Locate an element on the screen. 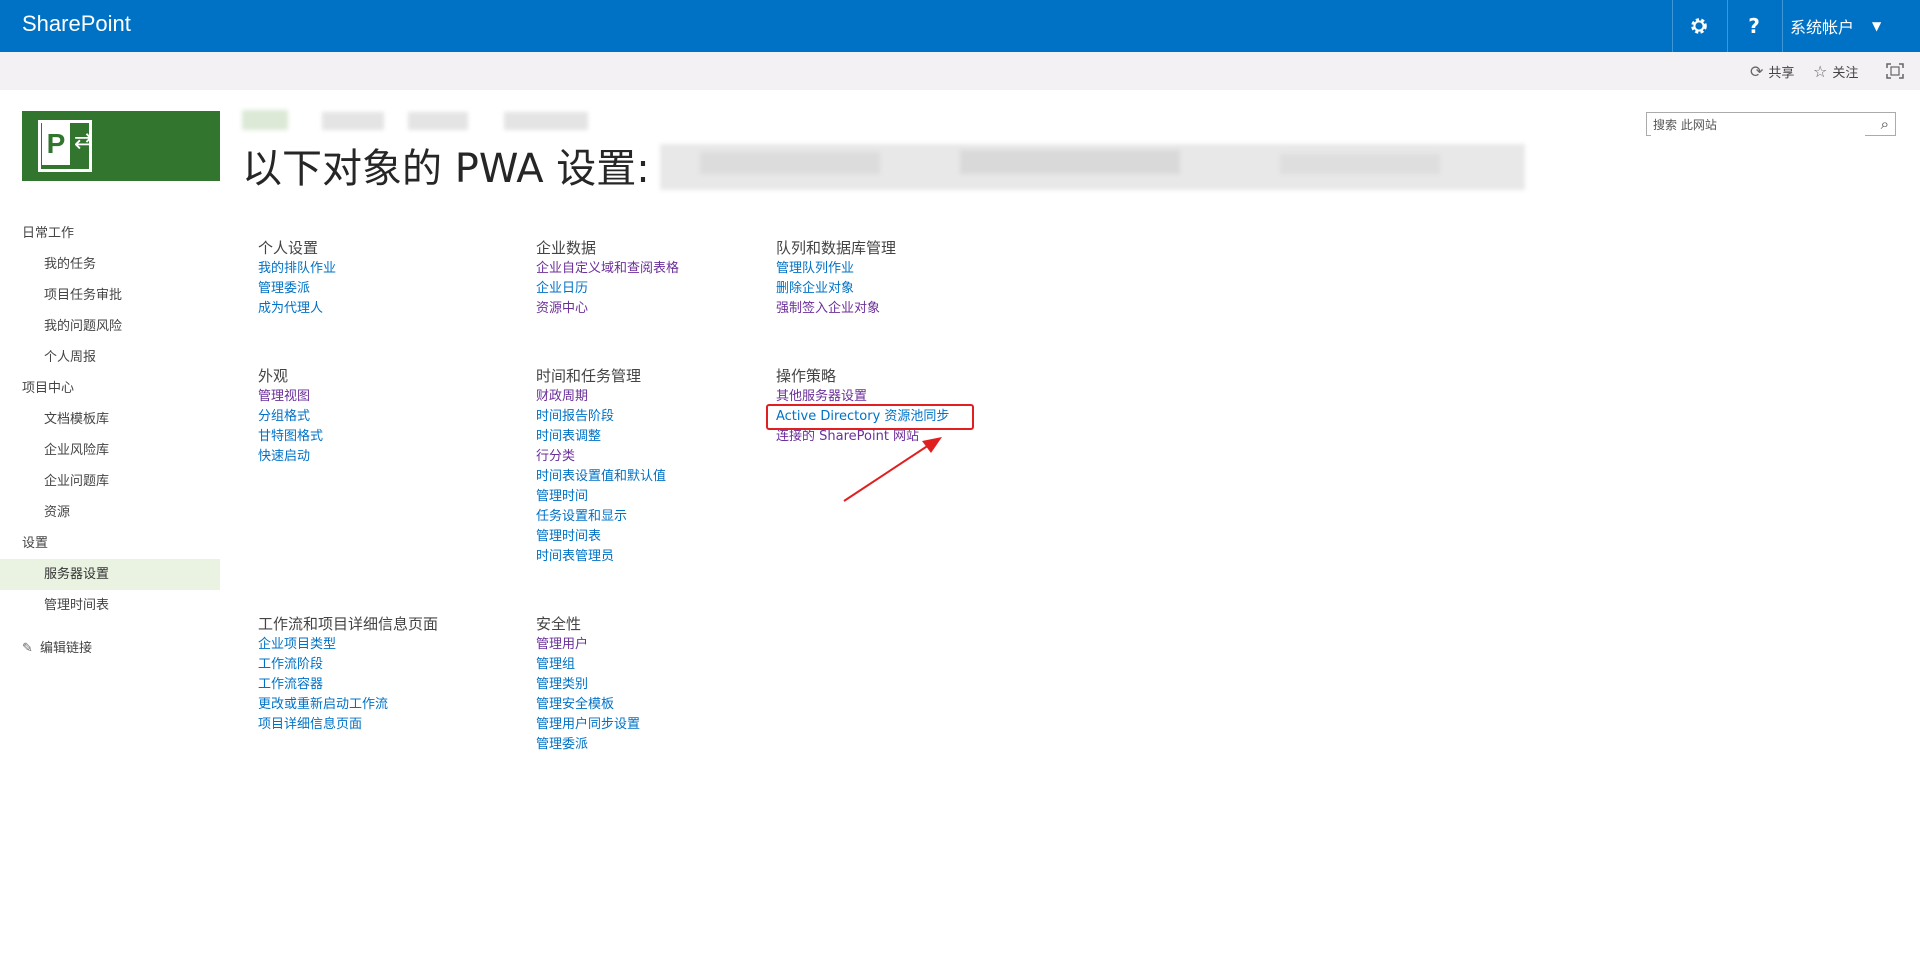  site-name-blurred is located at coordinates (1092, 167).